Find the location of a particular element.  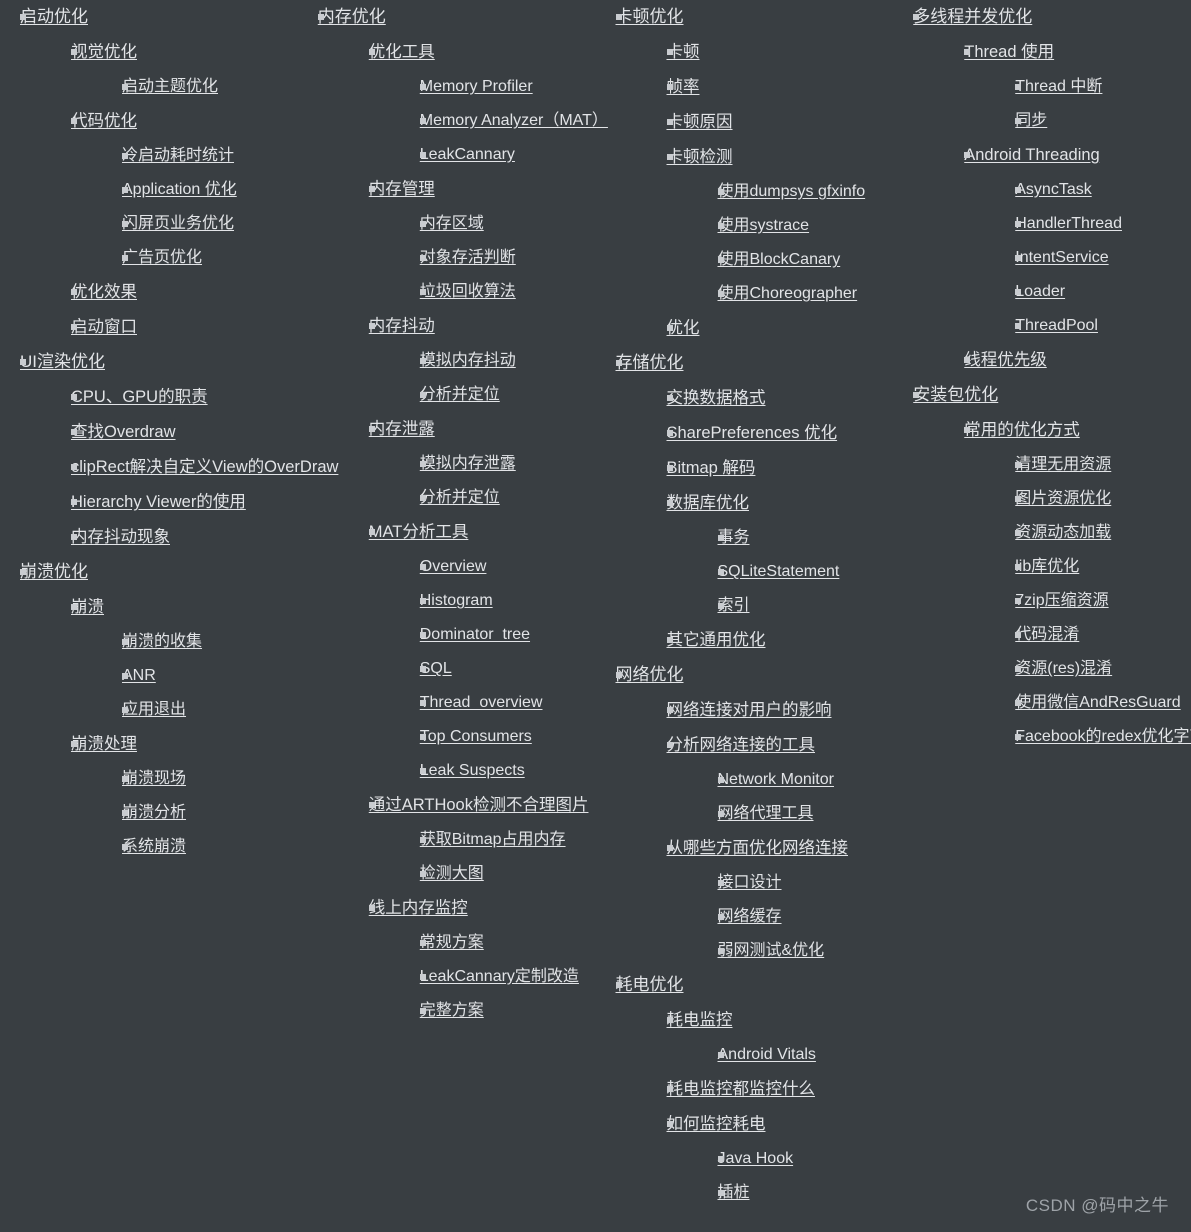

outline-link-检测大图: 检测大图 is located at coordinates (452, 873).